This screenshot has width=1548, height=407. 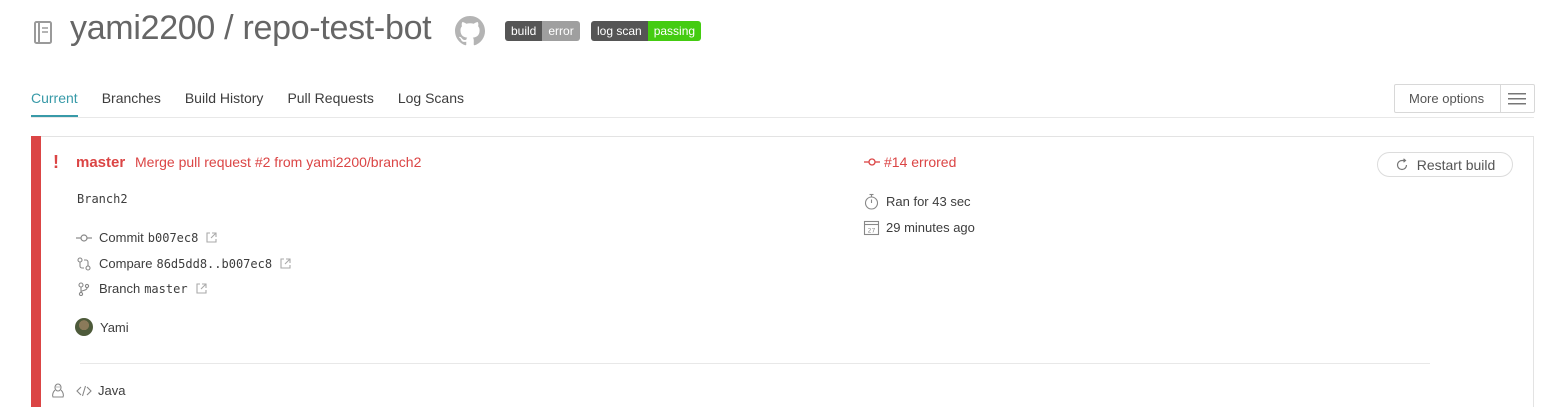 What do you see at coordinates (872, 231) in the screenshot?
I see `svg-text: 27` at bounding box center [872, 231].